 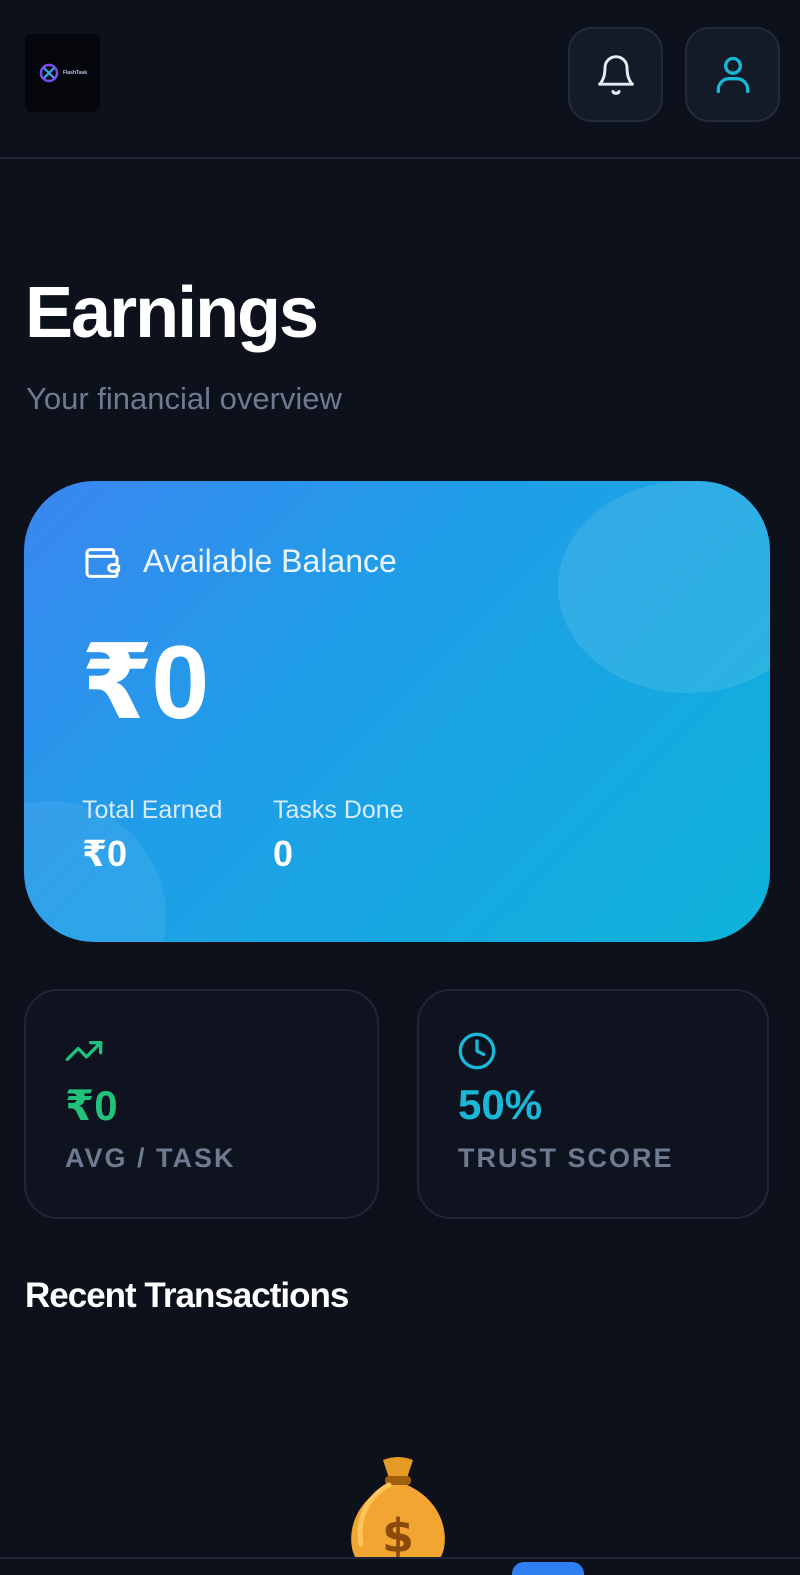 I want to click on avg-per-task-card: ₹0 AVG / TASK, so click(x=201, y=1104).